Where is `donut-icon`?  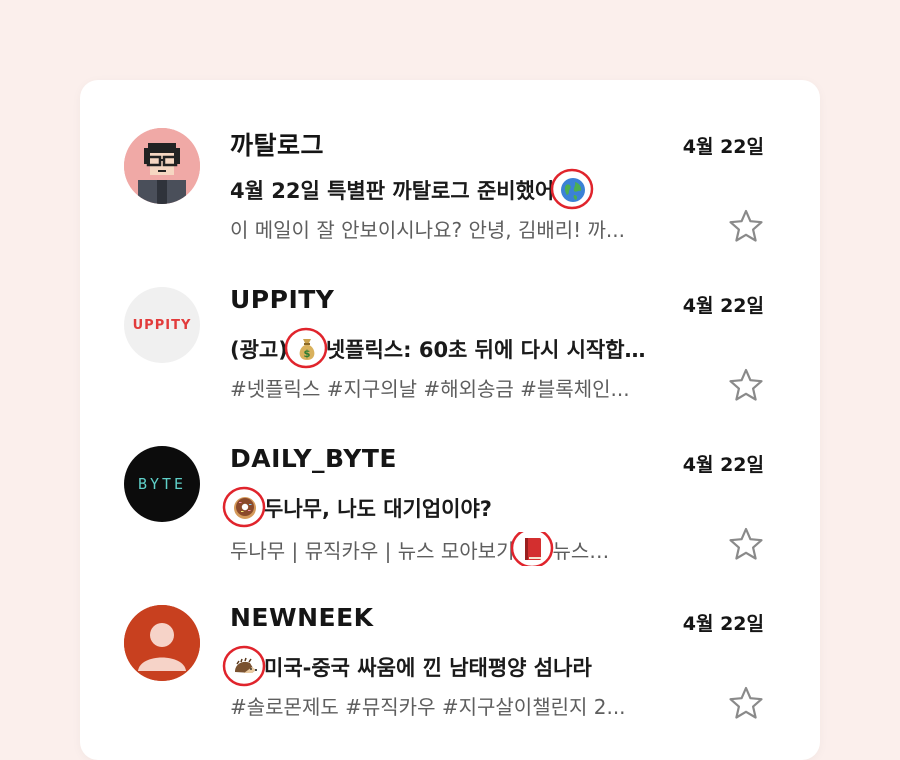
donut-icon is located at coordinates (244, 507).